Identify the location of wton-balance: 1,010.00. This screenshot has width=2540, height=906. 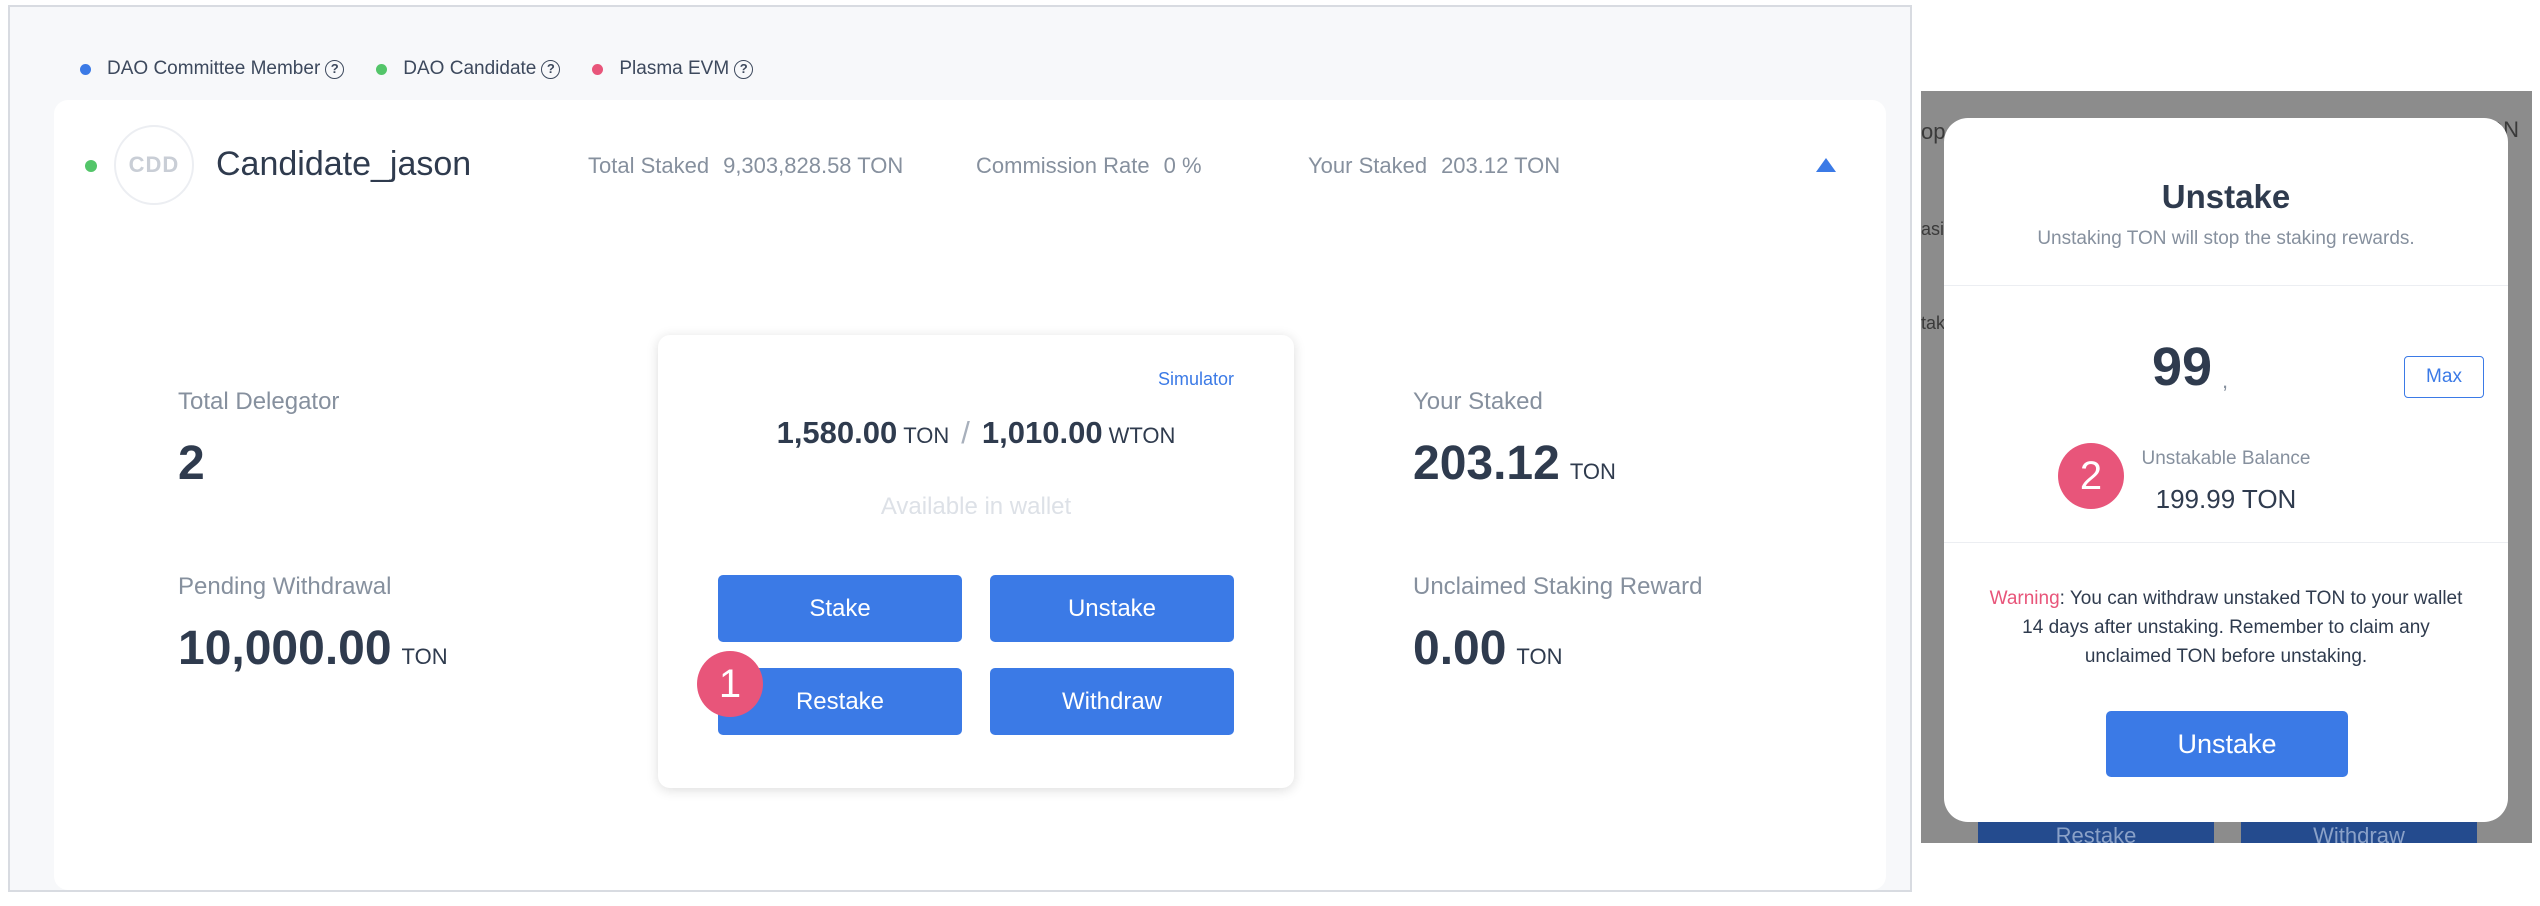
(1042, 432).